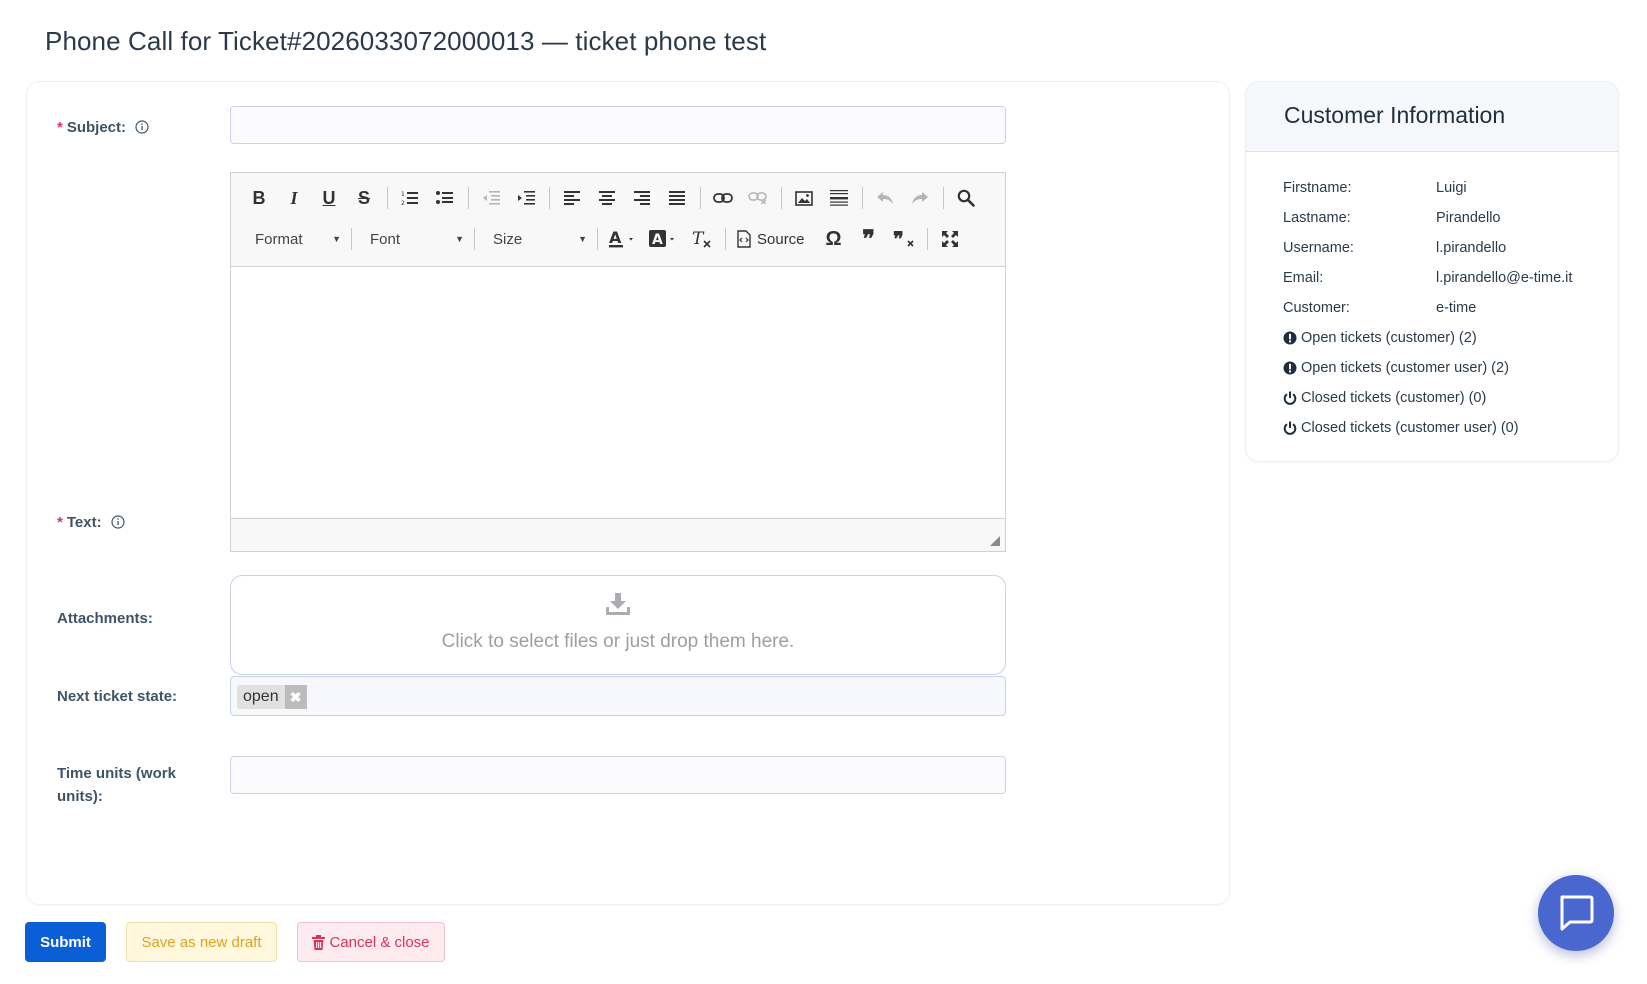  I want to click on align-right-icon, so click(642, 198).